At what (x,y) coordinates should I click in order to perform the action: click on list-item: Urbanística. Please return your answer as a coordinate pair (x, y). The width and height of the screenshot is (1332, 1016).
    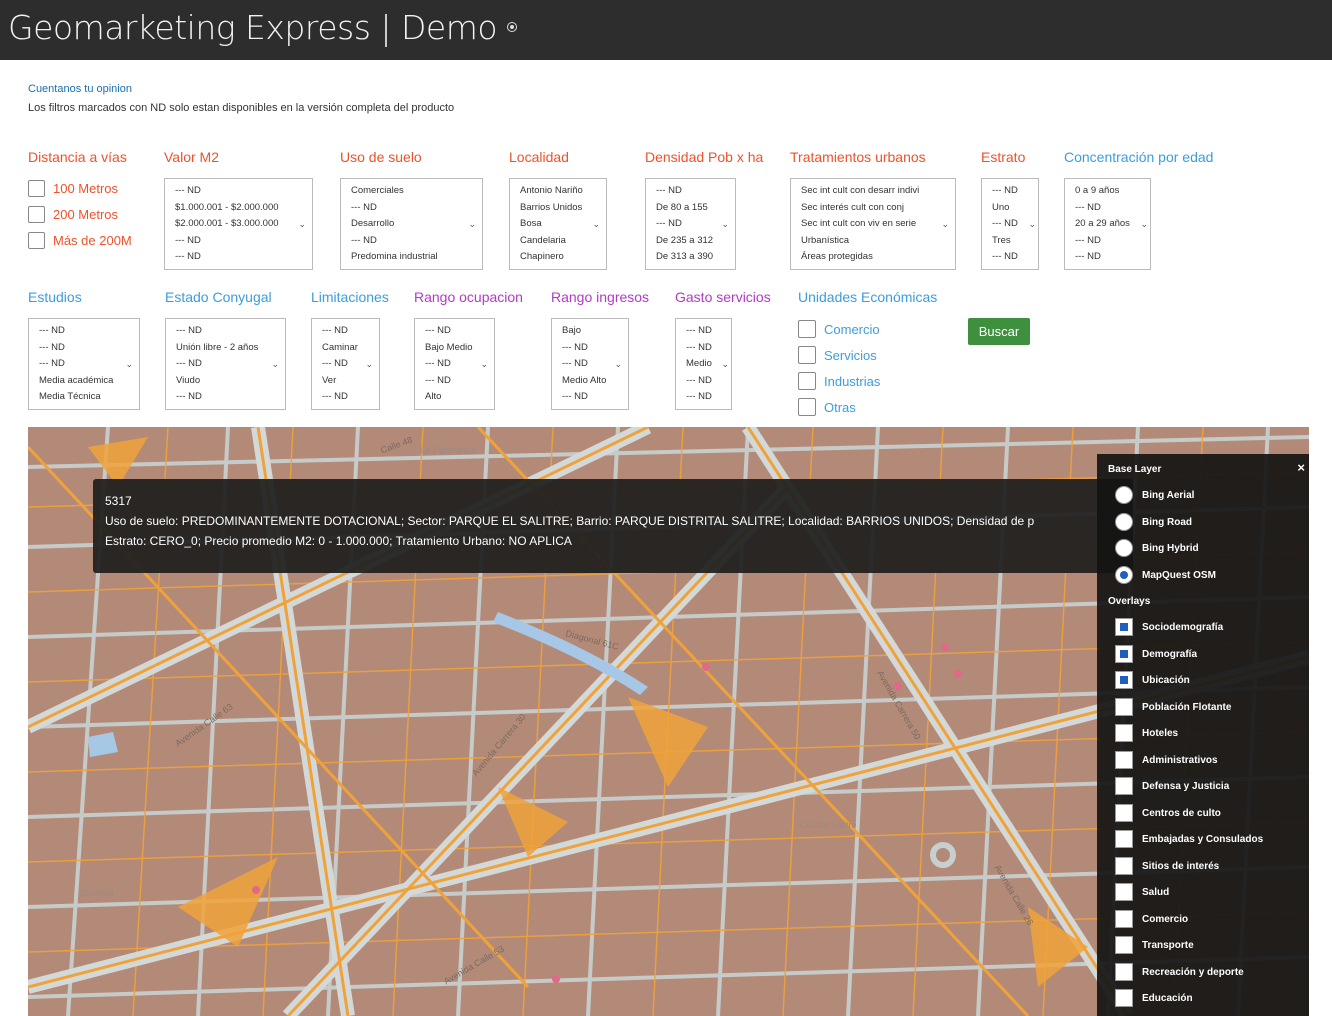
    Looking at the image, I should click on (873, 241).